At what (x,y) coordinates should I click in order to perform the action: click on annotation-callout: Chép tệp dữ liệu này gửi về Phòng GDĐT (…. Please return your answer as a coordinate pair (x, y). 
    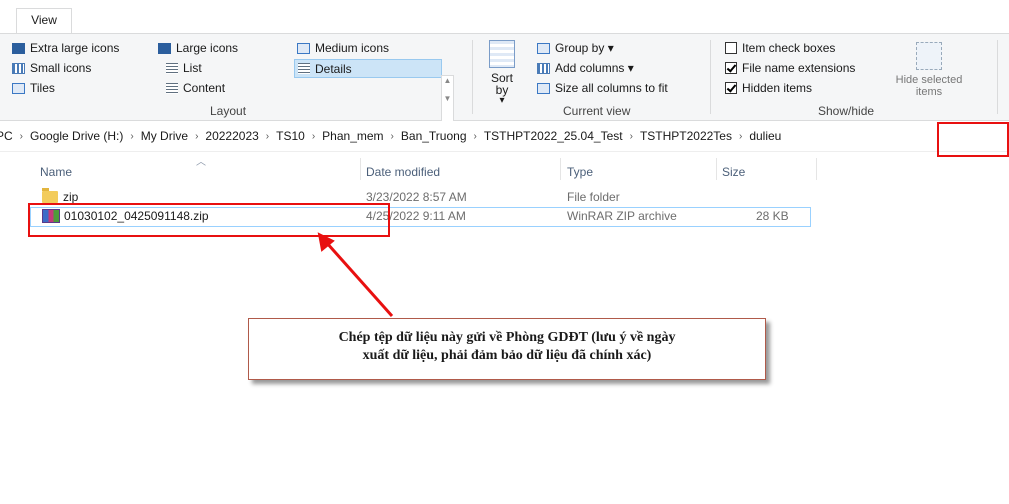
    Looking at the image, I should click on (507, 349).